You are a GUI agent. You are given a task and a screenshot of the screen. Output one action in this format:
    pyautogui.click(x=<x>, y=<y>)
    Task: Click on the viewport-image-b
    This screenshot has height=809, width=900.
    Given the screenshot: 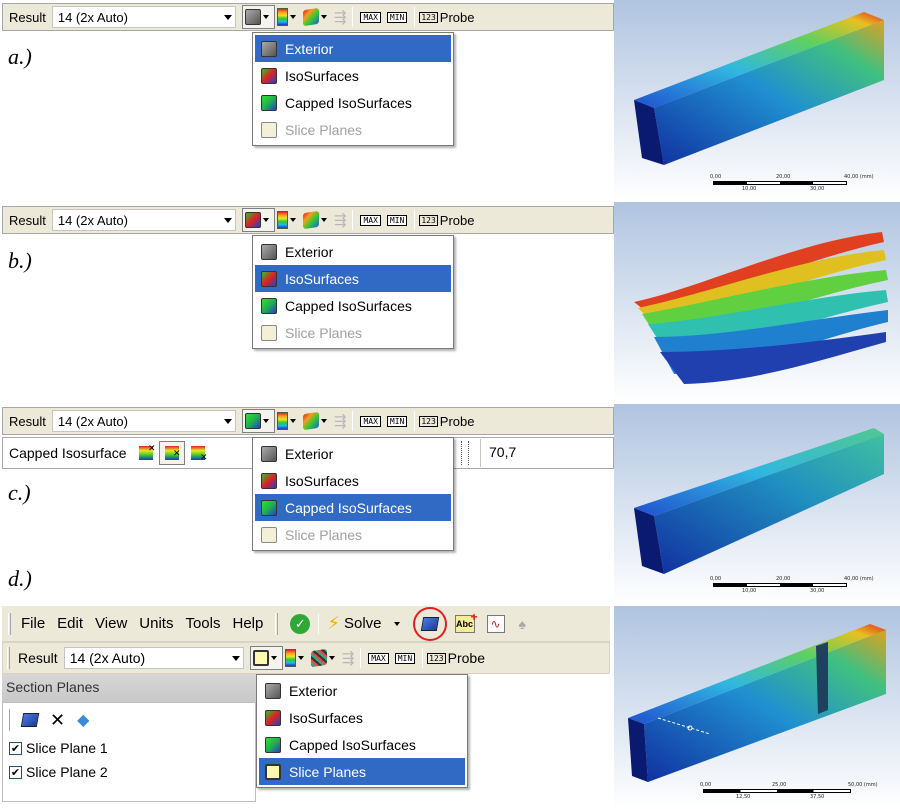 What is the action you would take?
    pyautogui.click(x=757, y=302)
    